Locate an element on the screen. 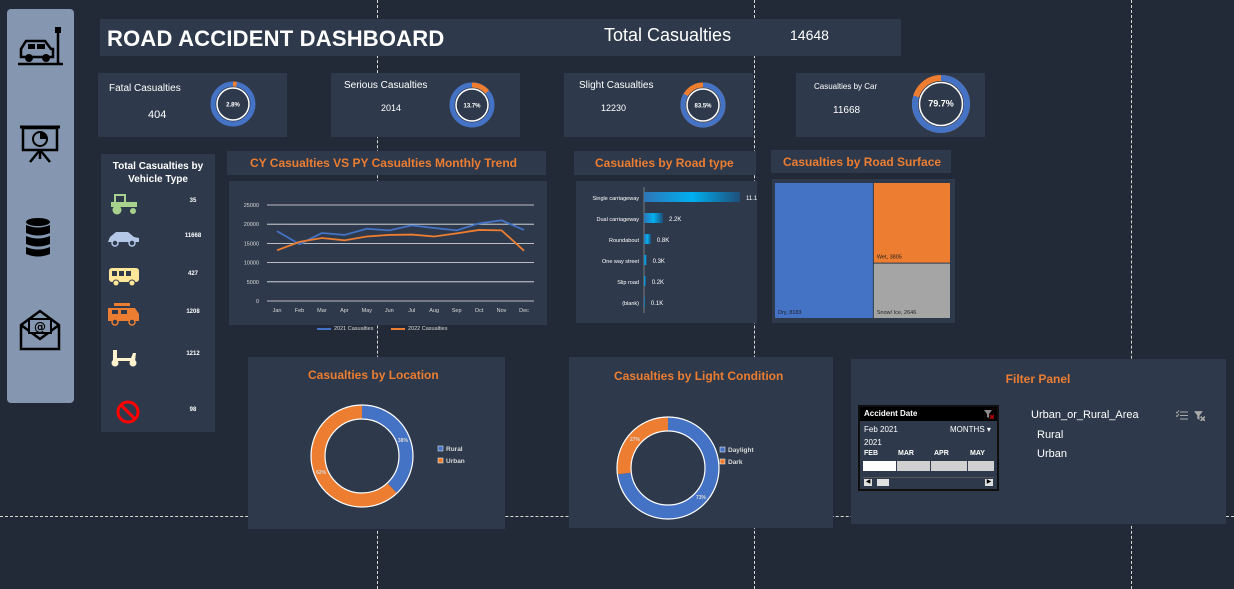 The image size is (1234, 589). y-tick-label: 0 is located at coordinates (257, 302).